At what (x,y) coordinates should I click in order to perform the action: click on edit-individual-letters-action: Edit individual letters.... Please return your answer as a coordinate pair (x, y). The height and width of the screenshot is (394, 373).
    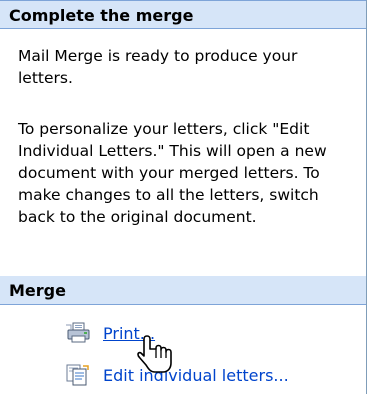
    Looking at the image, I should click on (177, 375).